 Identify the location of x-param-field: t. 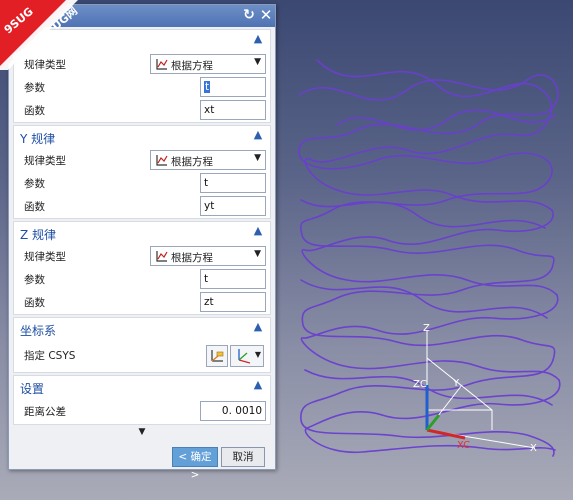
(233, 87).